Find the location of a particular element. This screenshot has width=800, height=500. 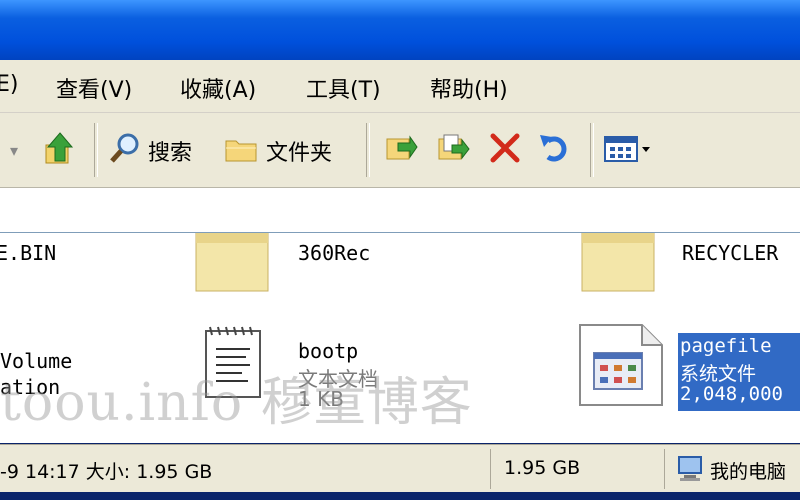

window-title-bar is located at coordinates (400, 30).